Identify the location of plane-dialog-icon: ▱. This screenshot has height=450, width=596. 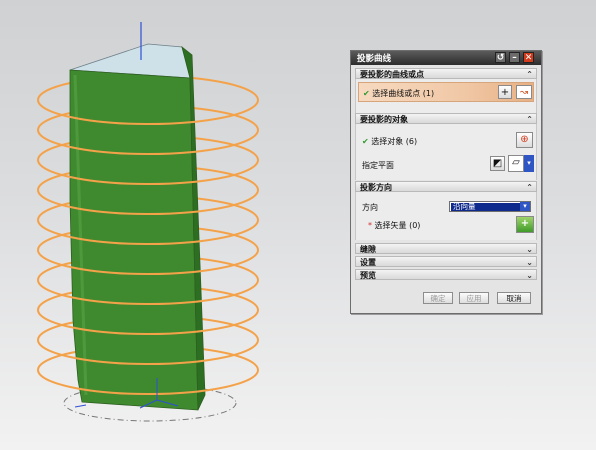
(516, 163).